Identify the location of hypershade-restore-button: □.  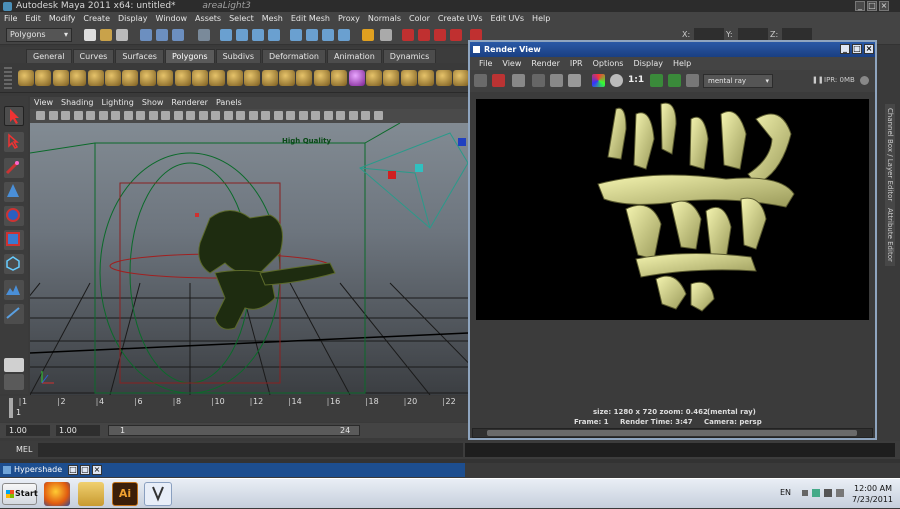
(73, 470).